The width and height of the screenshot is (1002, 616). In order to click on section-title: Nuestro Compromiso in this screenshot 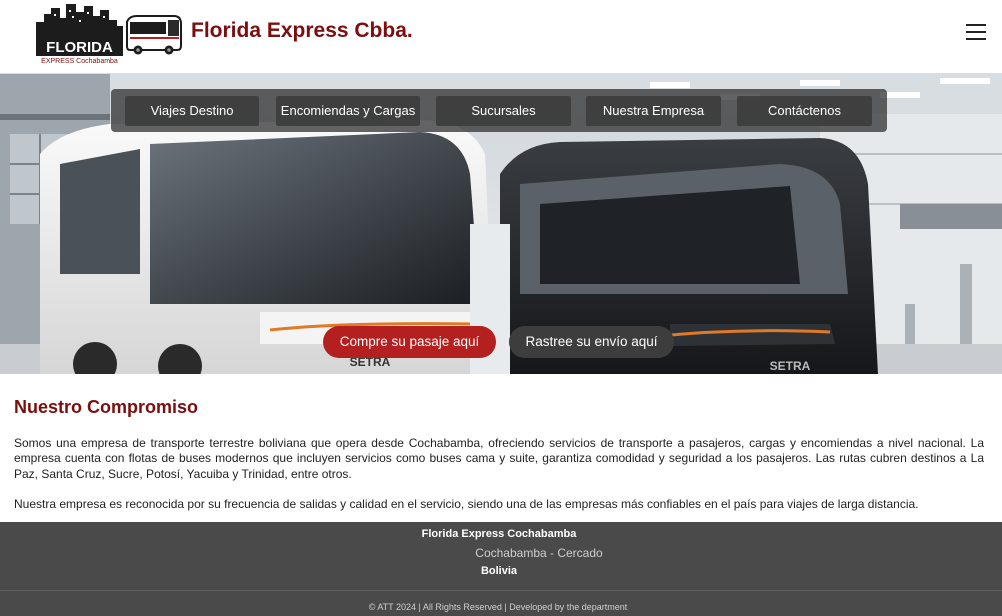, I will do `click(106, 407)`.